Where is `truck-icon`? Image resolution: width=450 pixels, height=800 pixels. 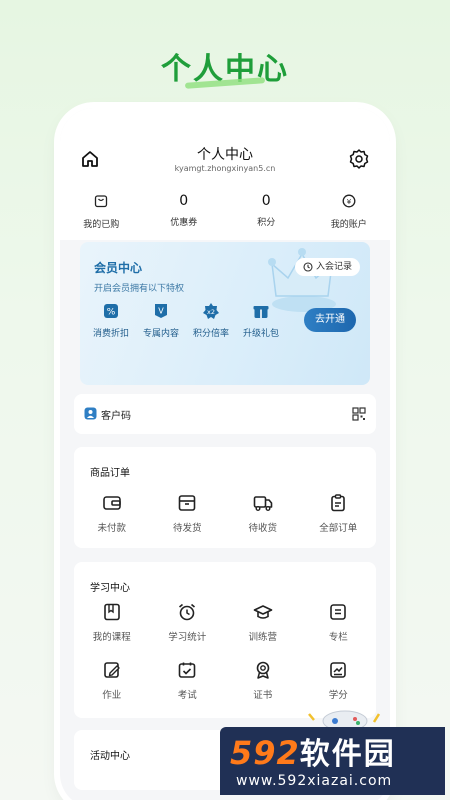 truck-icon is located at coordinates (263, 503).